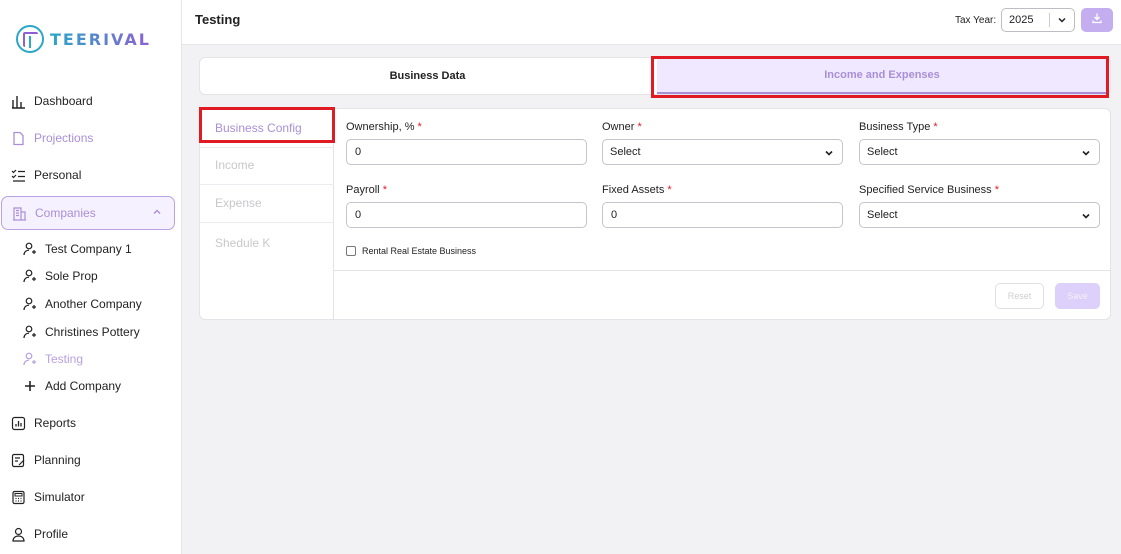 The width and height of the screenshot is (1121, 554). Describe the element at coordinates (92, 332) in the screenshot. I see `company-item-label: Christines Pottery` at that location.